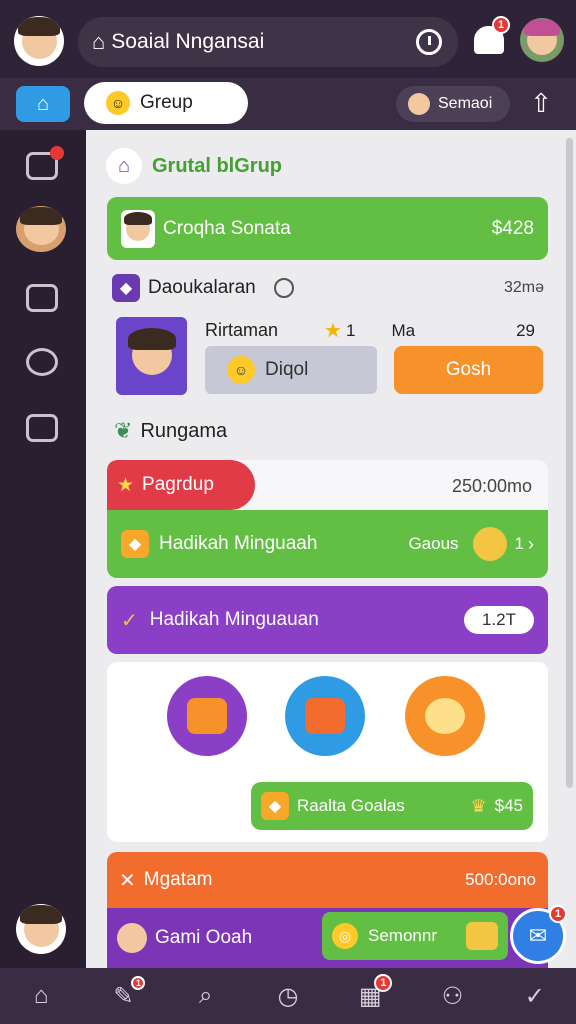 This screenshot has width=576, height=1024. Describe the element at coordinates (478, 805) in the screenshot. I see `trophy-icon: ♛` at that location.